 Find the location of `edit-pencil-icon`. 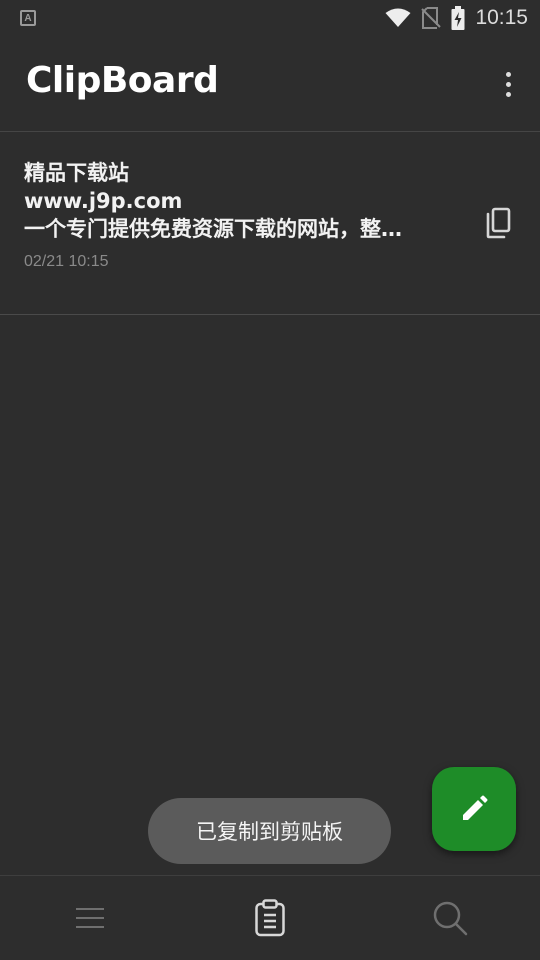

edit-pencil-icon is located at coordinates (475, 807).